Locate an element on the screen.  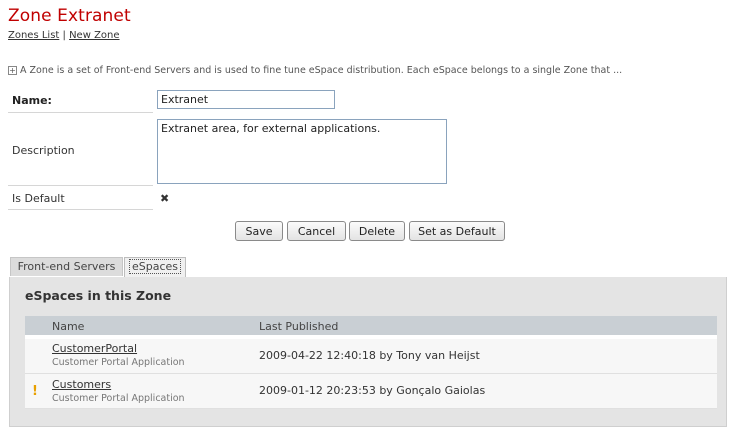
tab-espaces-label: eSpaces is located at coordinates (155, 266).